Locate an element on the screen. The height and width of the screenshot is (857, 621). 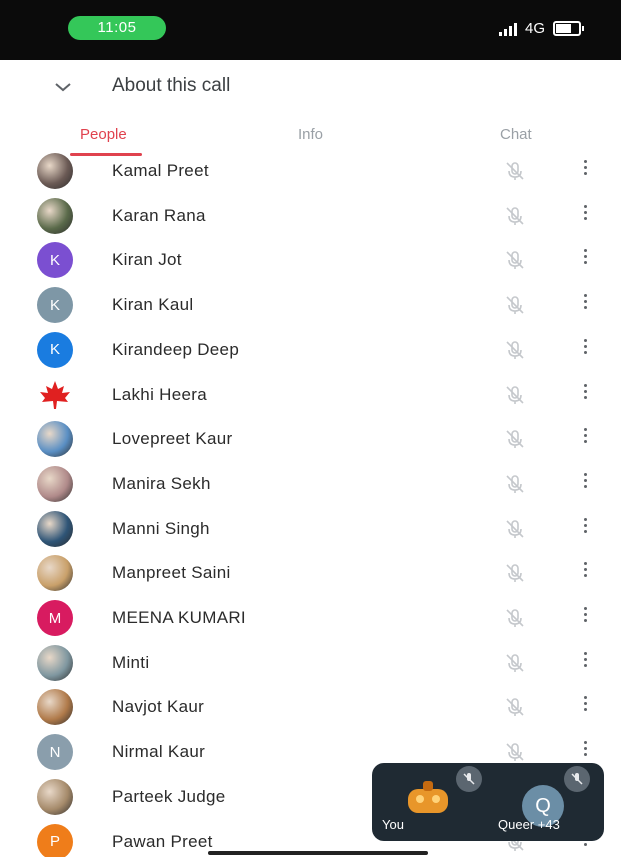
participant-name: Karan Rana is located at coordinates (159, 215).